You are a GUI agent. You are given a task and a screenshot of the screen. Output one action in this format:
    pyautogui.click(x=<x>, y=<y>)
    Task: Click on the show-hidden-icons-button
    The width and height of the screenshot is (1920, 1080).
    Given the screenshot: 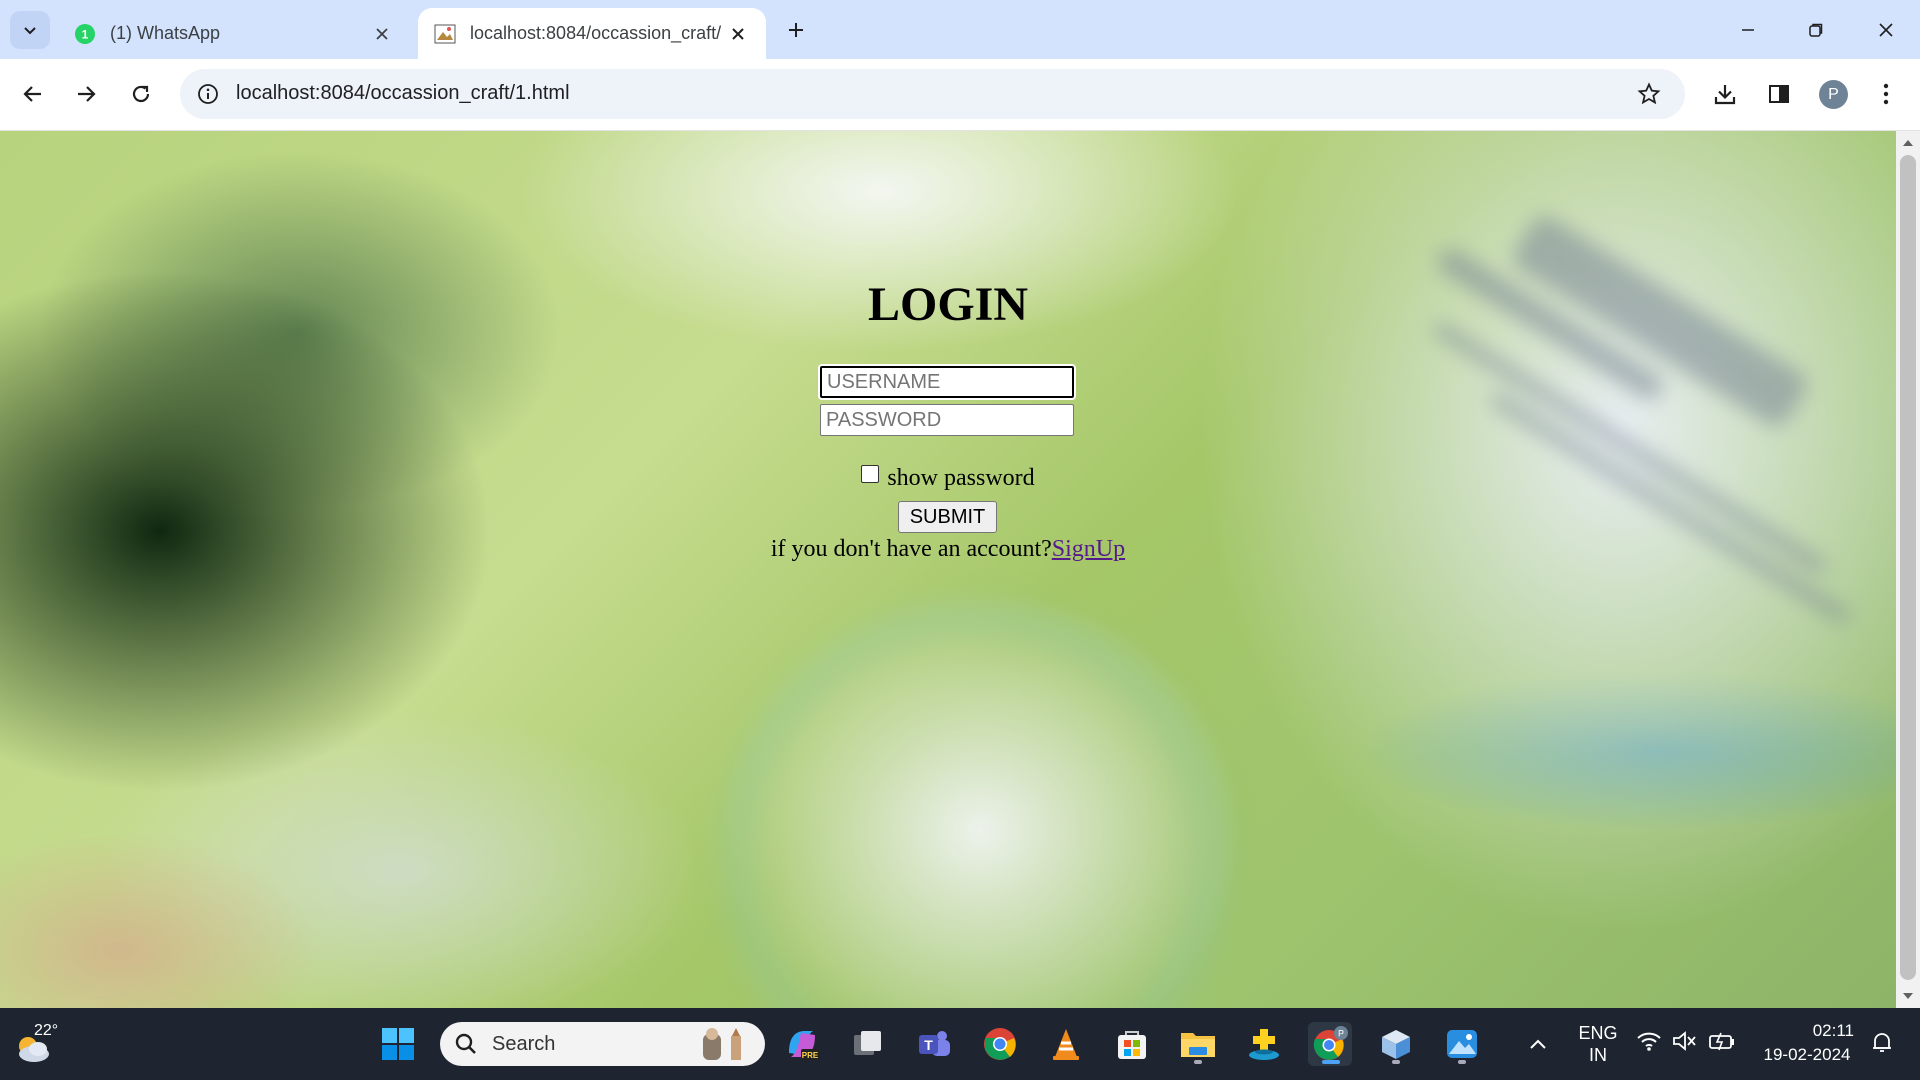 What is the action you would take?
    pyautogui.click(x=1538, y=1044)
    